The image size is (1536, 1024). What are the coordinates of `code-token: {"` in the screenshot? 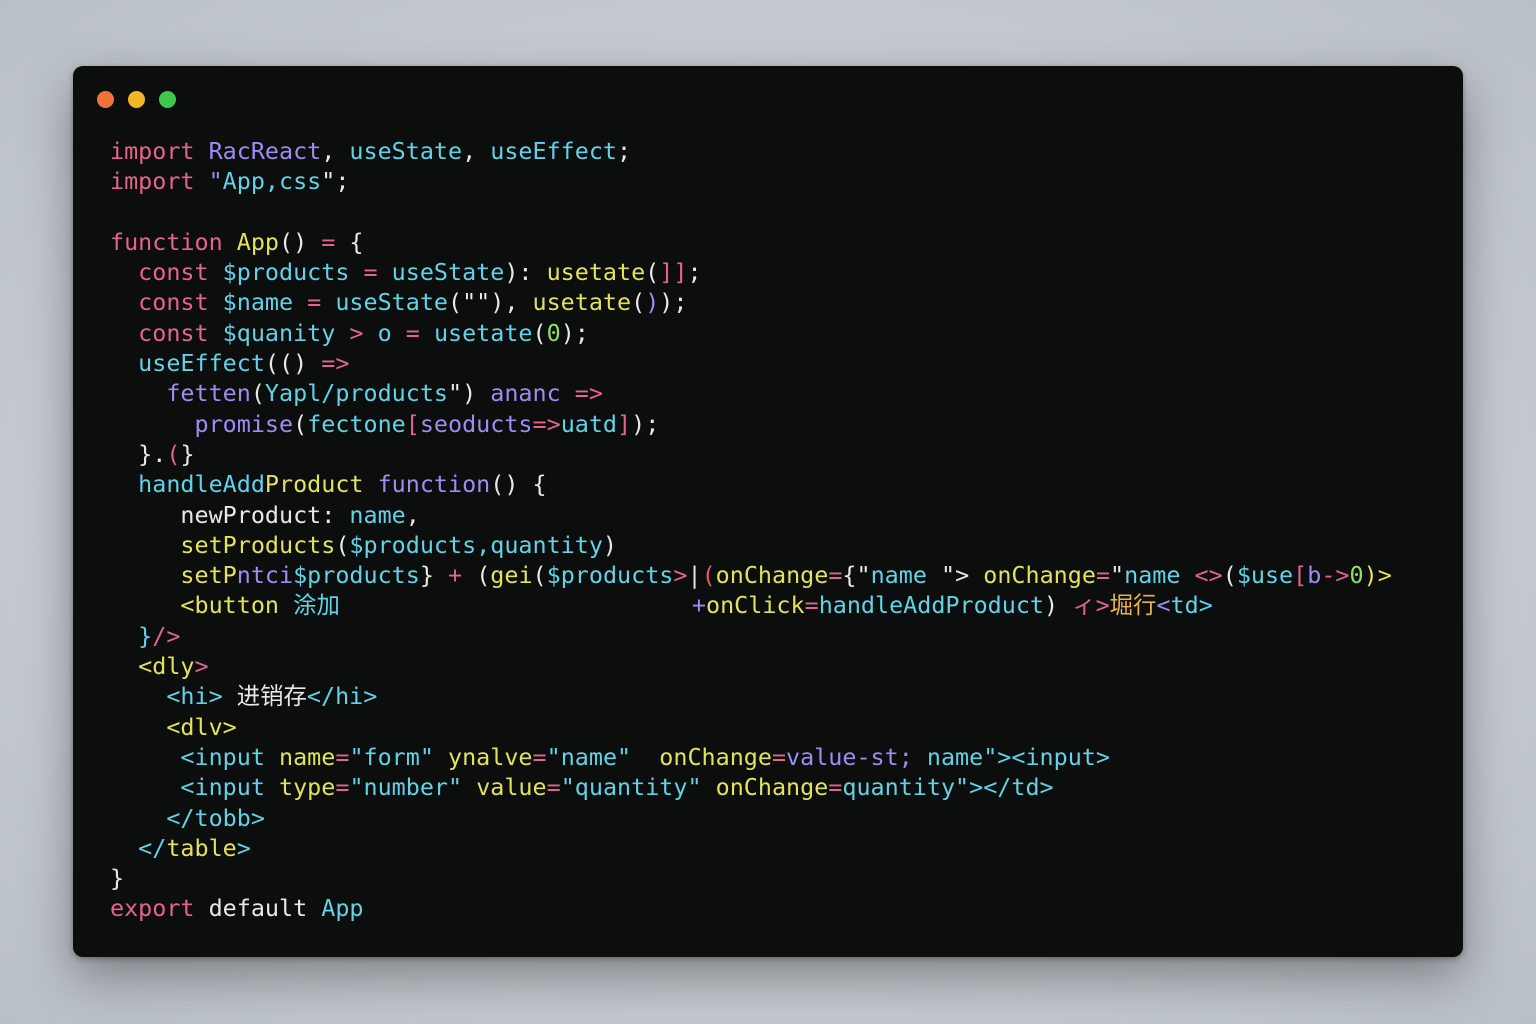 It's located at (856, 575).